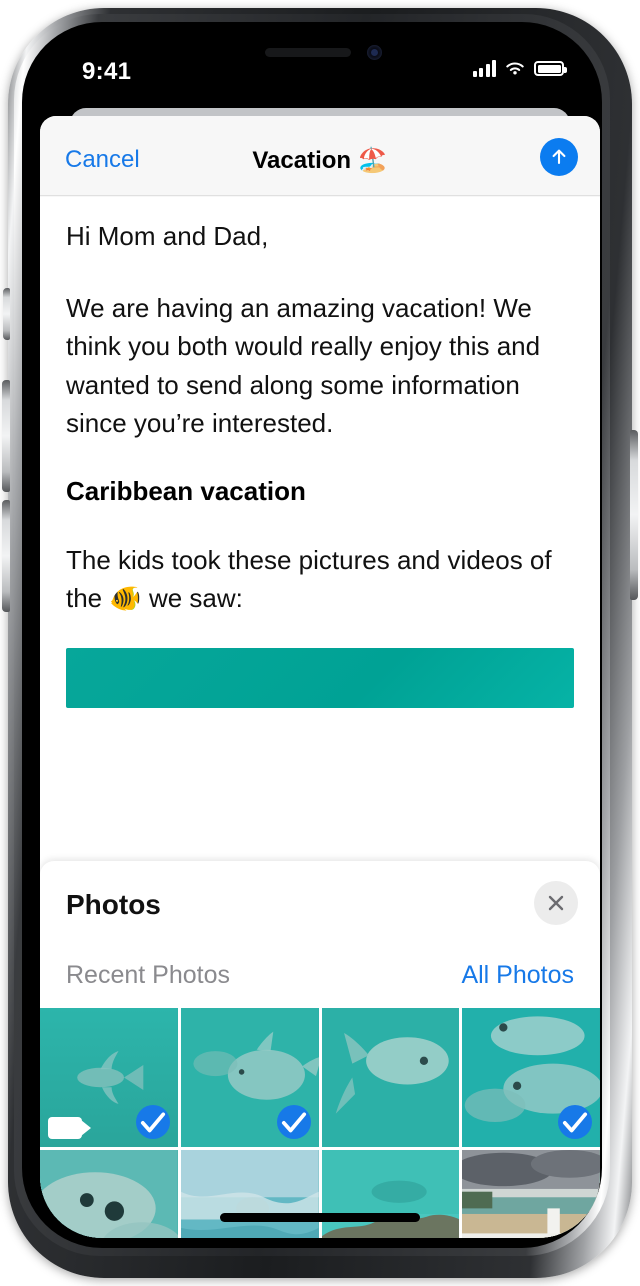 This screenshot has width=640, height=1286. Describe the element at coordinates (125, 598) in the screenshot. I see `tropical-fish-emoji-icon: 🐠` at that location.